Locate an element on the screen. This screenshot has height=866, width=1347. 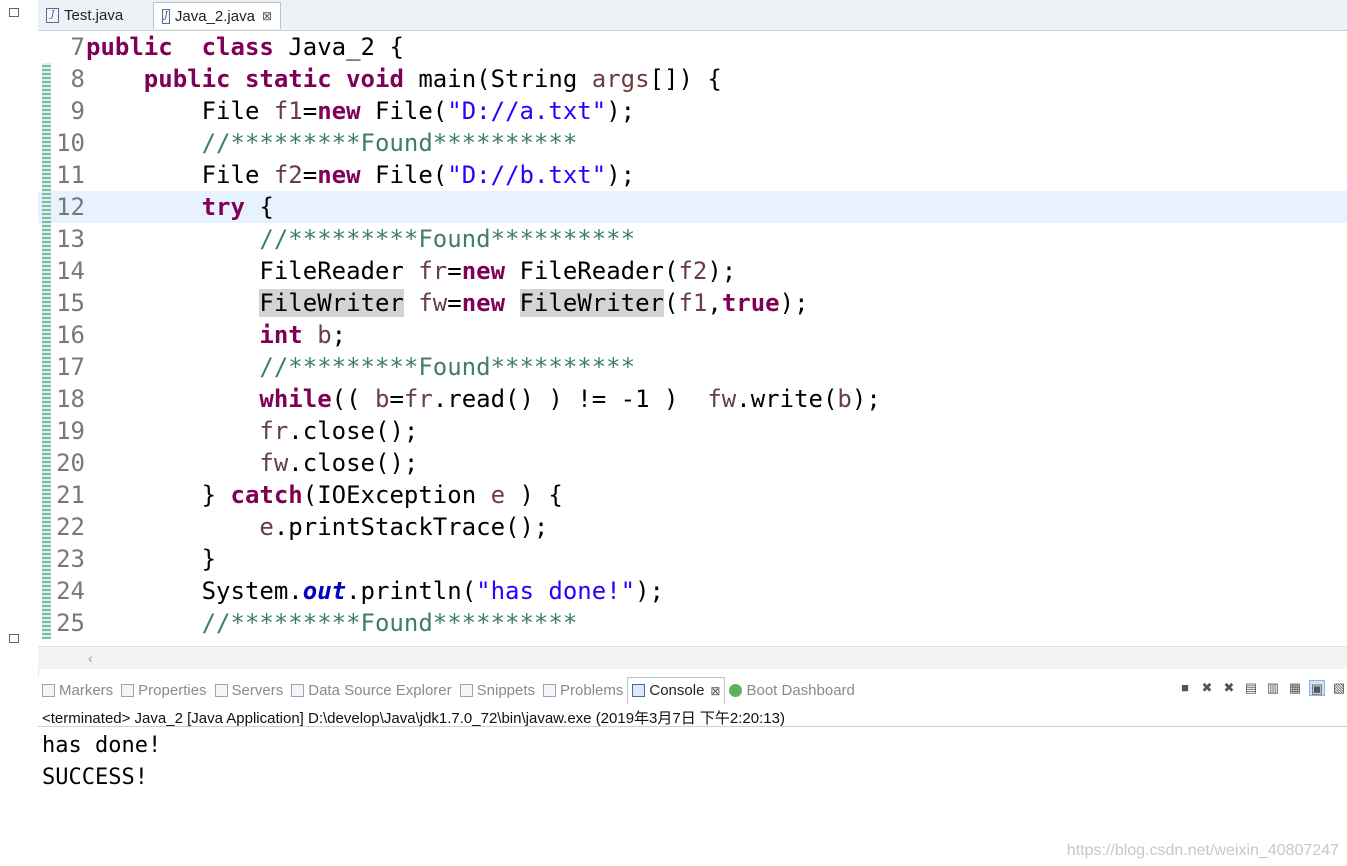
tab-markers: Markers is located at coordinates (77, 690).